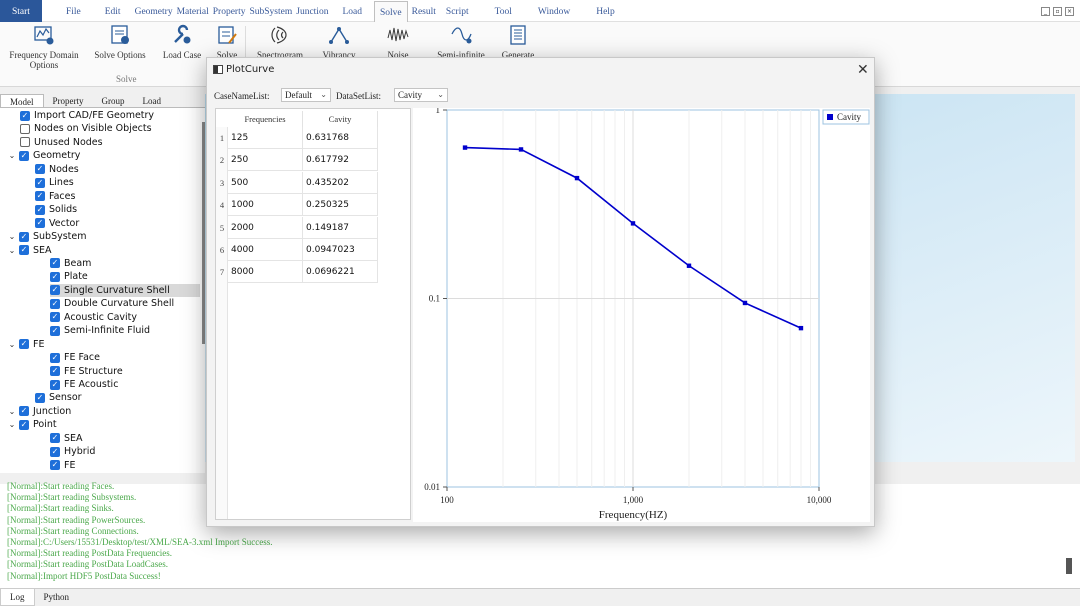 The image size is (1080, 606). What do you see at coordinates (340, 160) in the screenshot?
I see `cell-cavity: 0.617792` at bounding box center [340, 160].